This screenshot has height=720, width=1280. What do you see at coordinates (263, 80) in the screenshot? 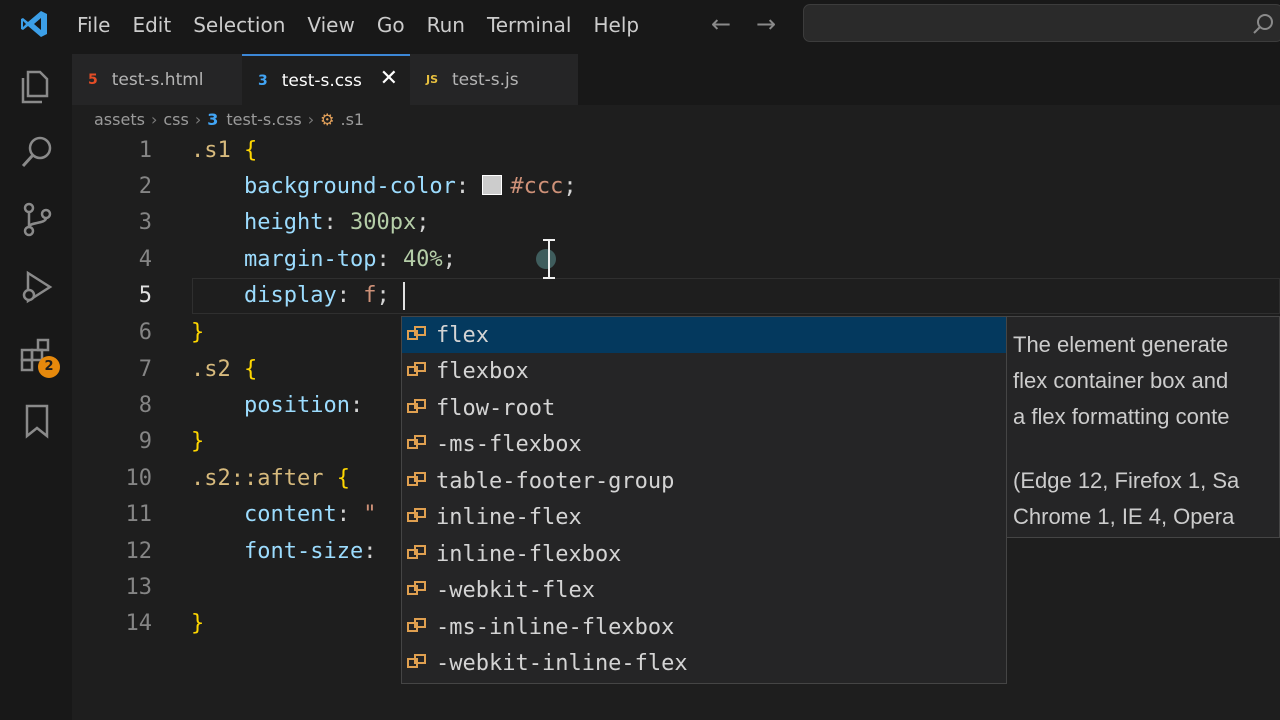
I see `css-file-icon: 3` at bounding box center [263, 80].